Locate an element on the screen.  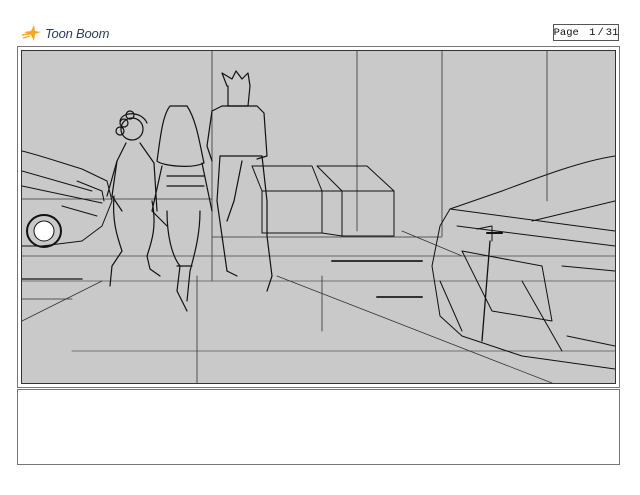
caption-box is located at coordinates (318, 427).